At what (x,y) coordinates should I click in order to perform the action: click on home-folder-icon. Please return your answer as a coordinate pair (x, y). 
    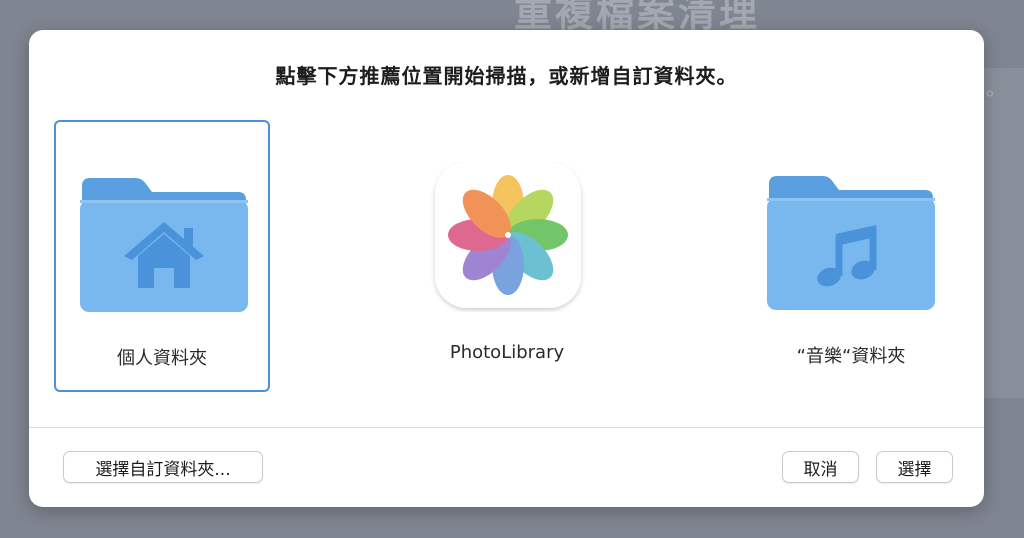
    Looking at the image, I should click on (164, 245).